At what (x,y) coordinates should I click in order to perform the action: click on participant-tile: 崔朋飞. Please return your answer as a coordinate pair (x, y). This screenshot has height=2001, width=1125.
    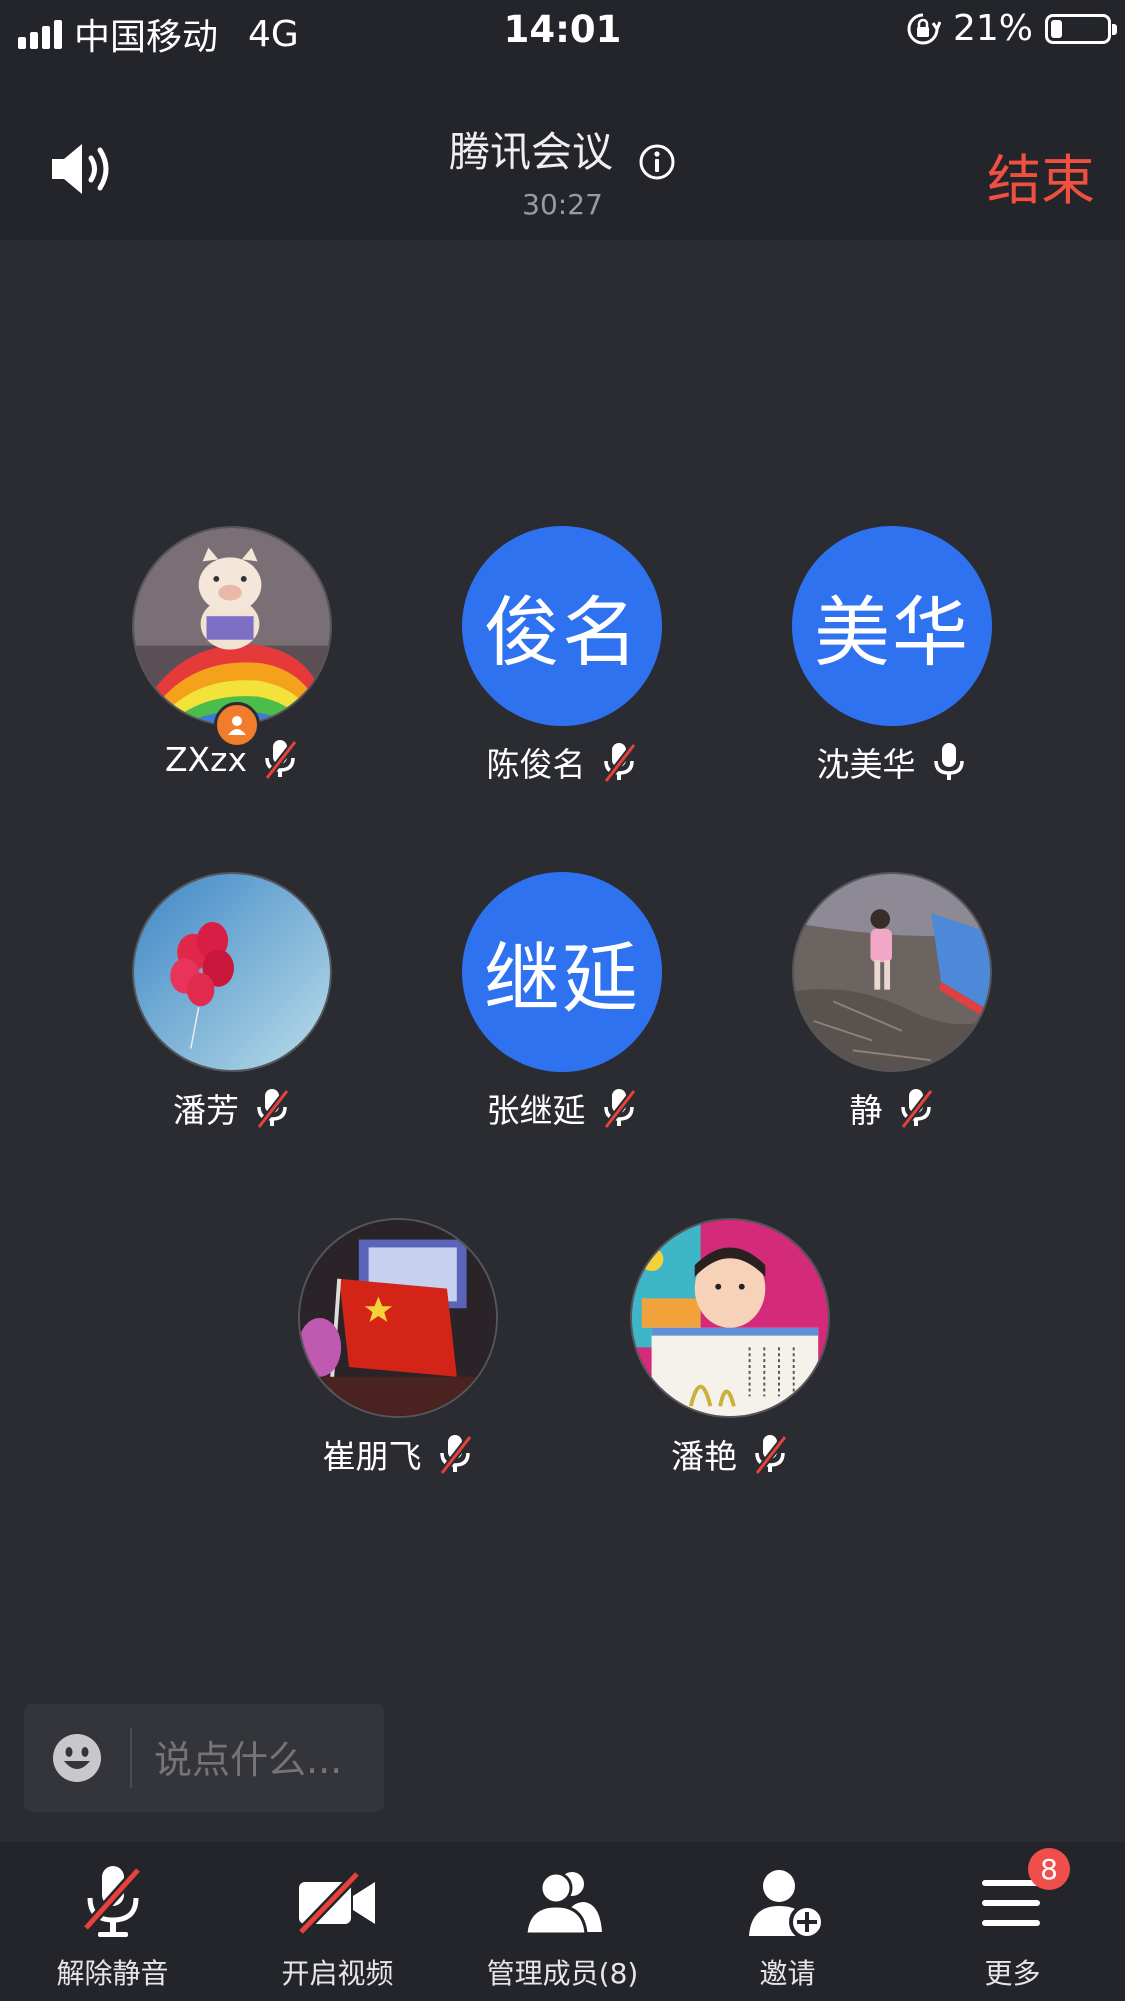
    Looking at the image, I should click on (378, 1347).